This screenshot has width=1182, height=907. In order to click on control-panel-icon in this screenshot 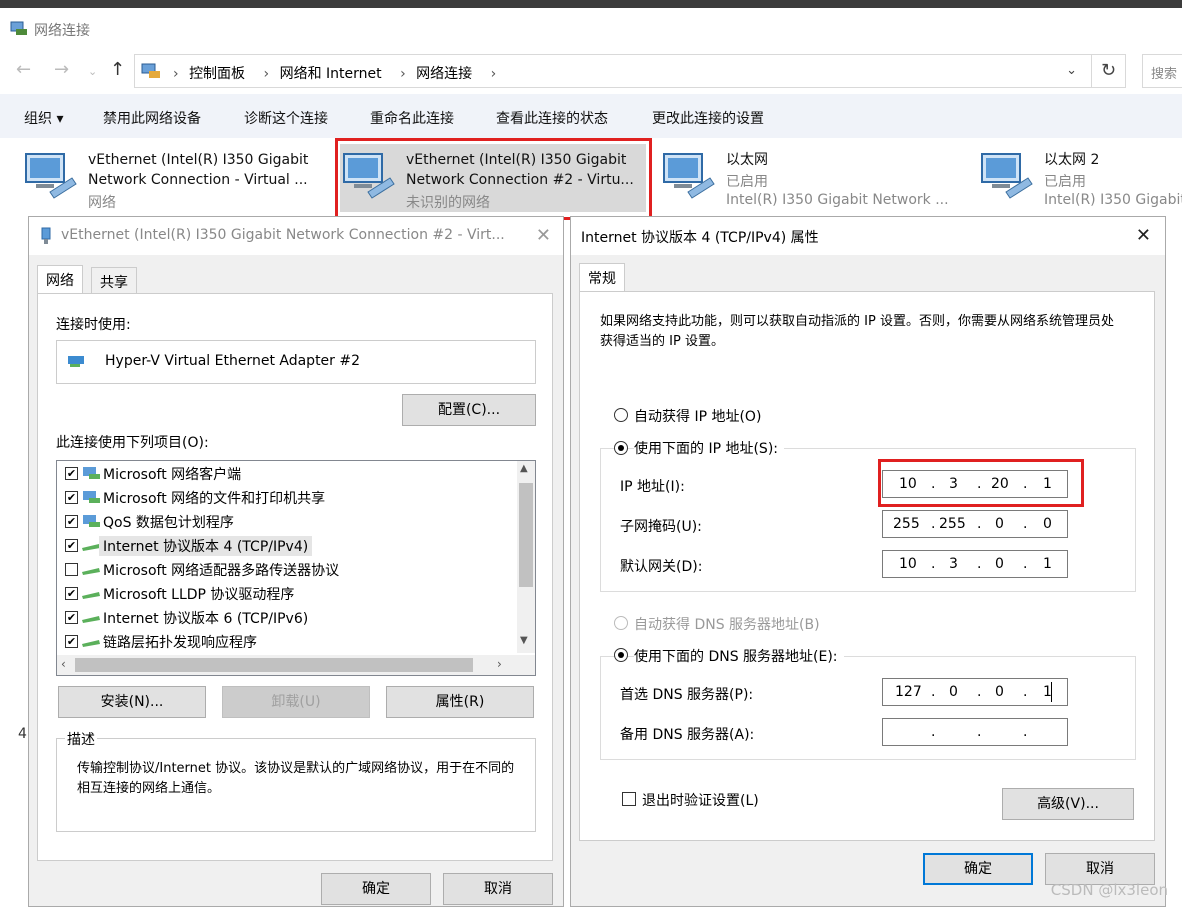, I will do `click(150, 70)`.